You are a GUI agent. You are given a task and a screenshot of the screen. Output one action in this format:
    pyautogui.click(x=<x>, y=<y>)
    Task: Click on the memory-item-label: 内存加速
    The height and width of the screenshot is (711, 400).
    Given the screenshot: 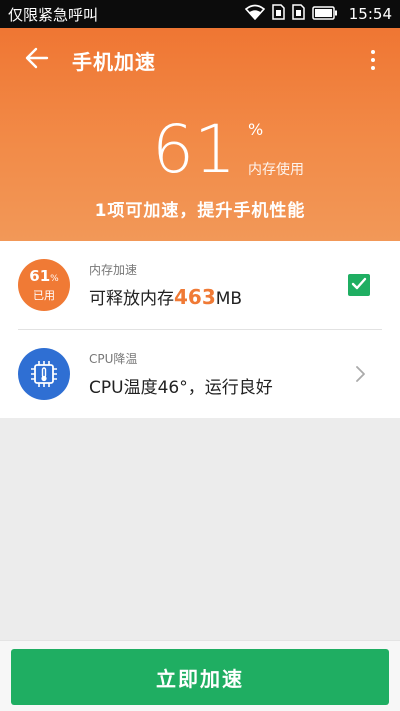 What is the action you would take?
    pyautogui.click(x=113, y=270)
    